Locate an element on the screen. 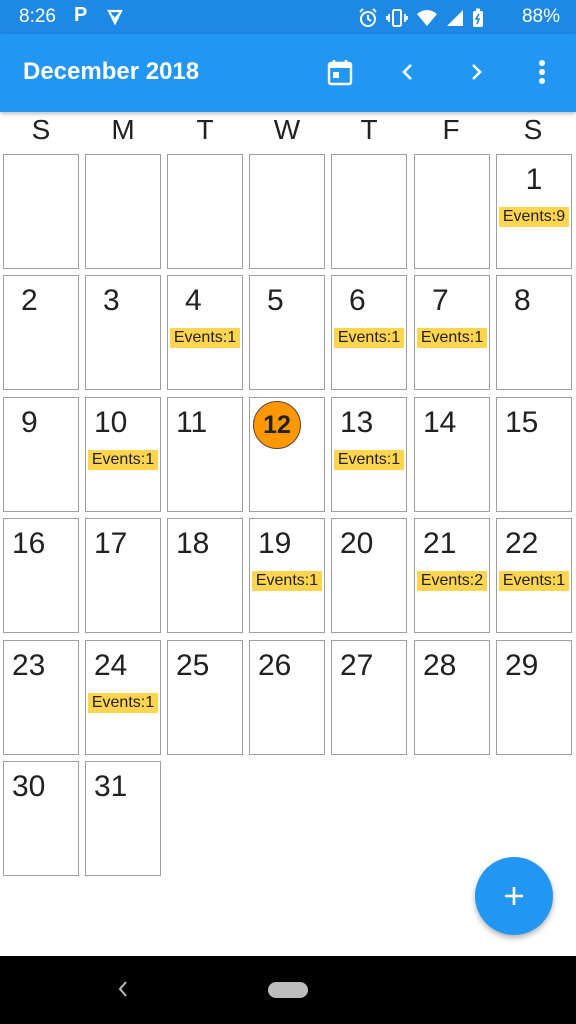 This screenshot has width=576, height=1024. day-cell: 3 is located at coordinates (123, 332).